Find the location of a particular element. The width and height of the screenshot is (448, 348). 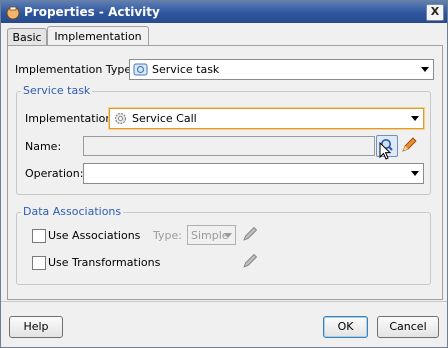

type-value: Simple is located at coordinates (210, 235).